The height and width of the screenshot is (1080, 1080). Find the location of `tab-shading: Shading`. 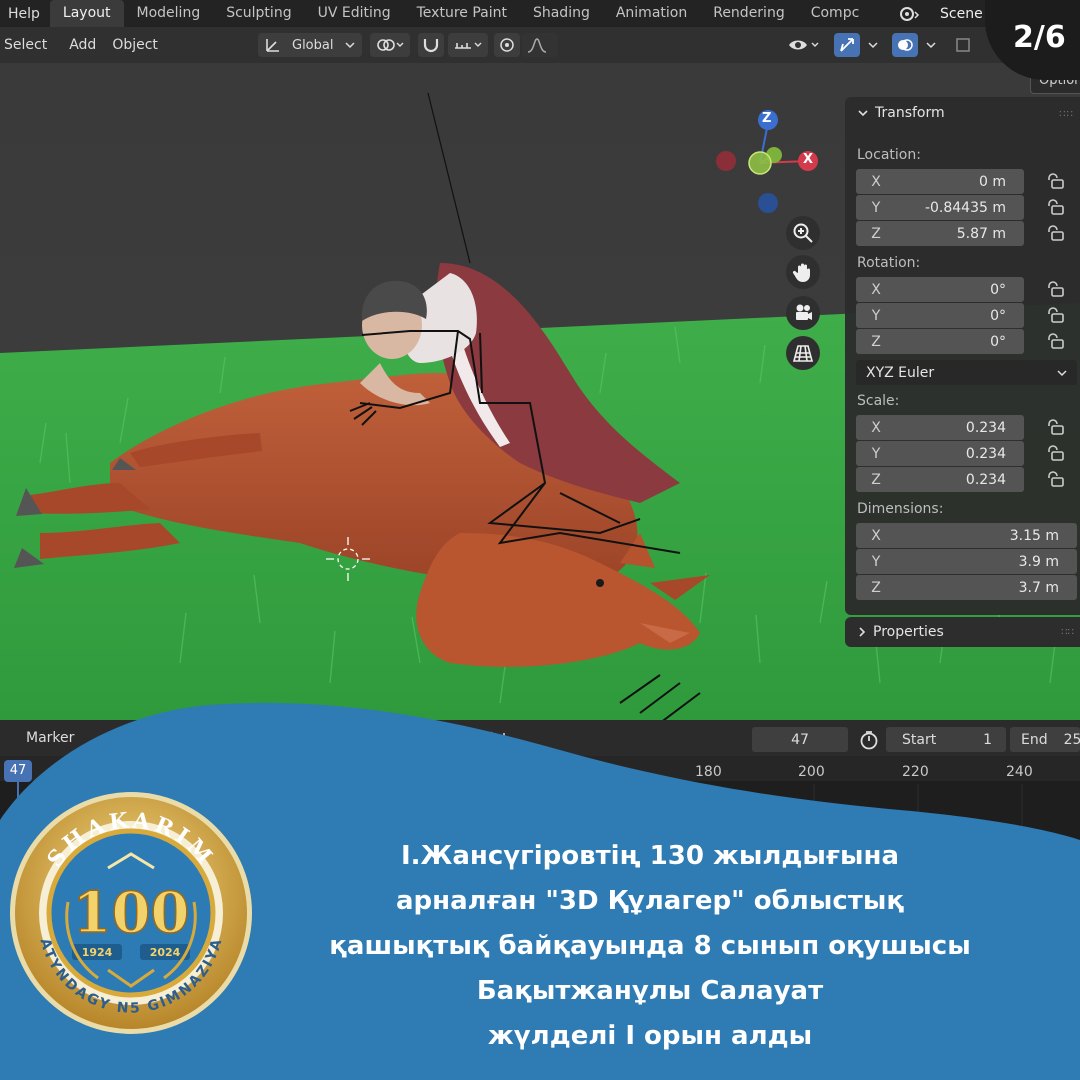

tab-shading: Shading is located at coordinates (561, 13).